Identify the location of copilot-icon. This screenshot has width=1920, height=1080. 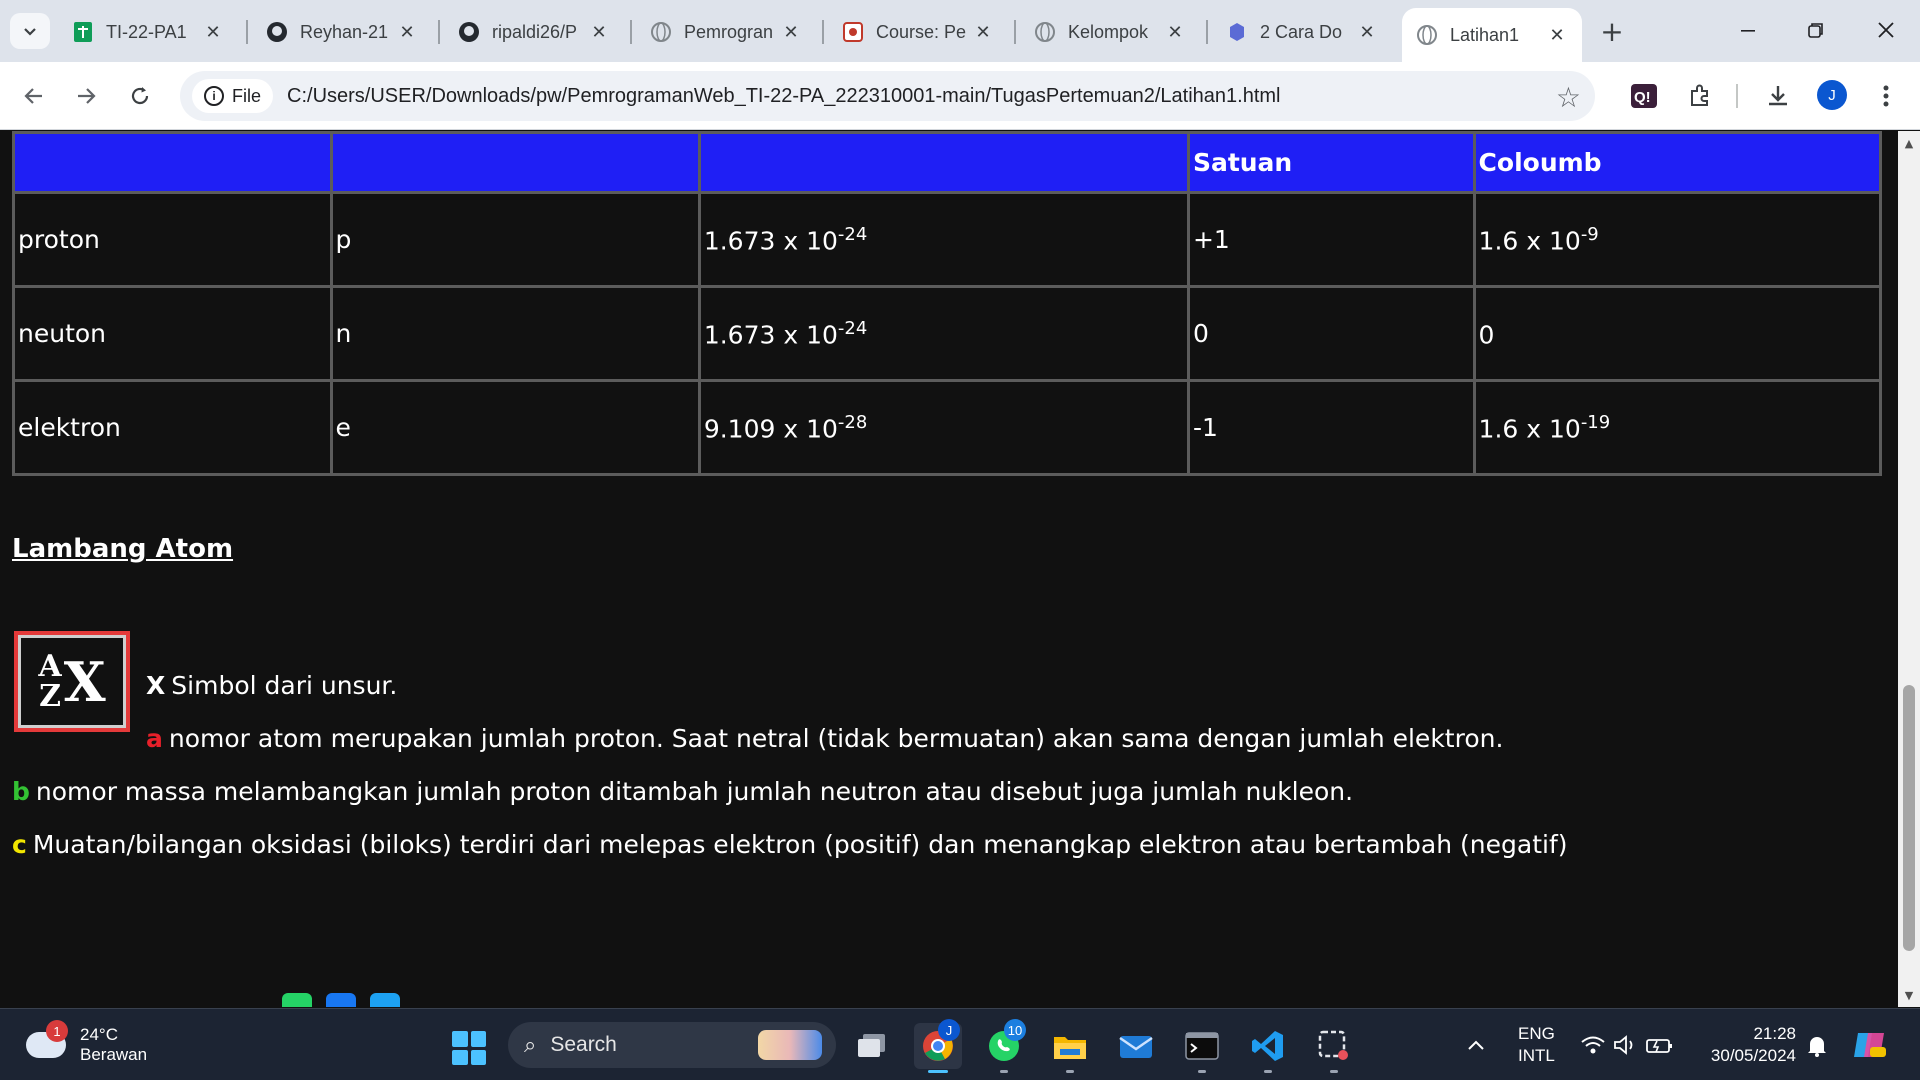
(1870, 1045).